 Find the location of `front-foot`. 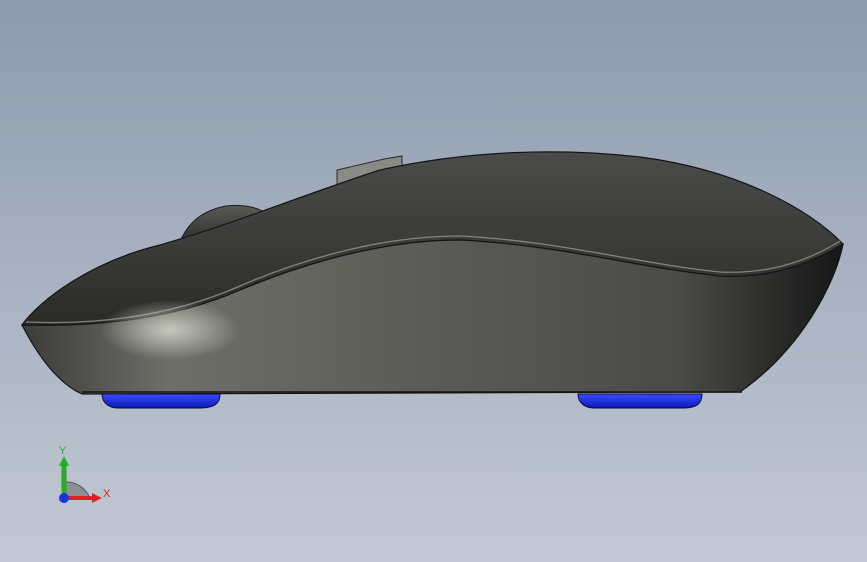

front-foot is located at coordinates (161, 401).